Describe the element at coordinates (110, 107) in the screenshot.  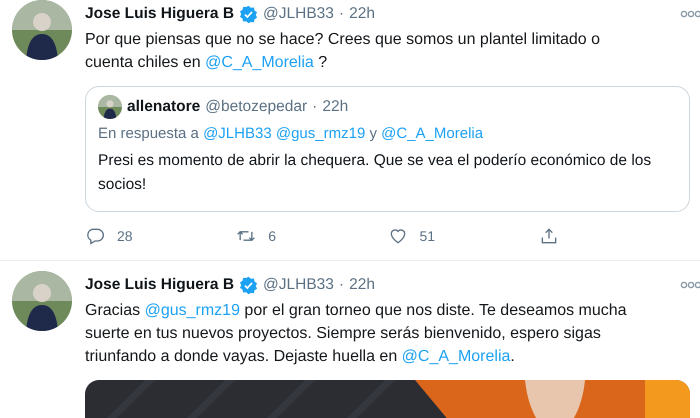
I see `avatar` at that location.